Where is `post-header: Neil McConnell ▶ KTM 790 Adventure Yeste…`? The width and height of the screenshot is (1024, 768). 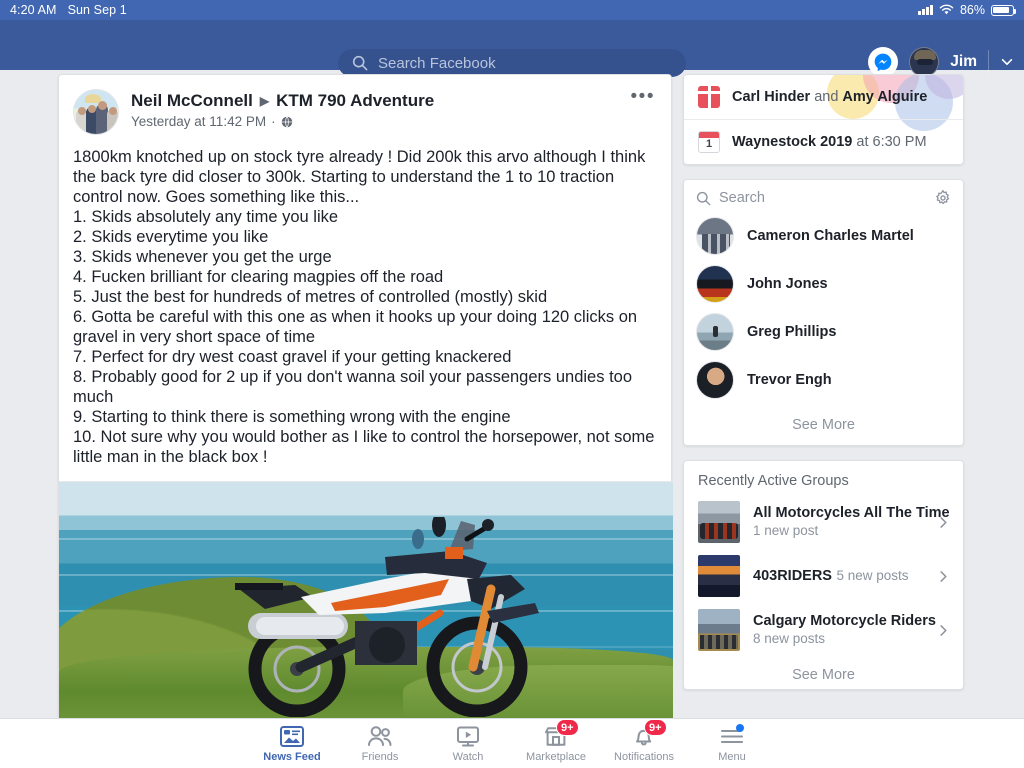
post-header: Neil McConnell ▶ KTM 790 Adventure Yeste… is located at coordinates (365, 105).